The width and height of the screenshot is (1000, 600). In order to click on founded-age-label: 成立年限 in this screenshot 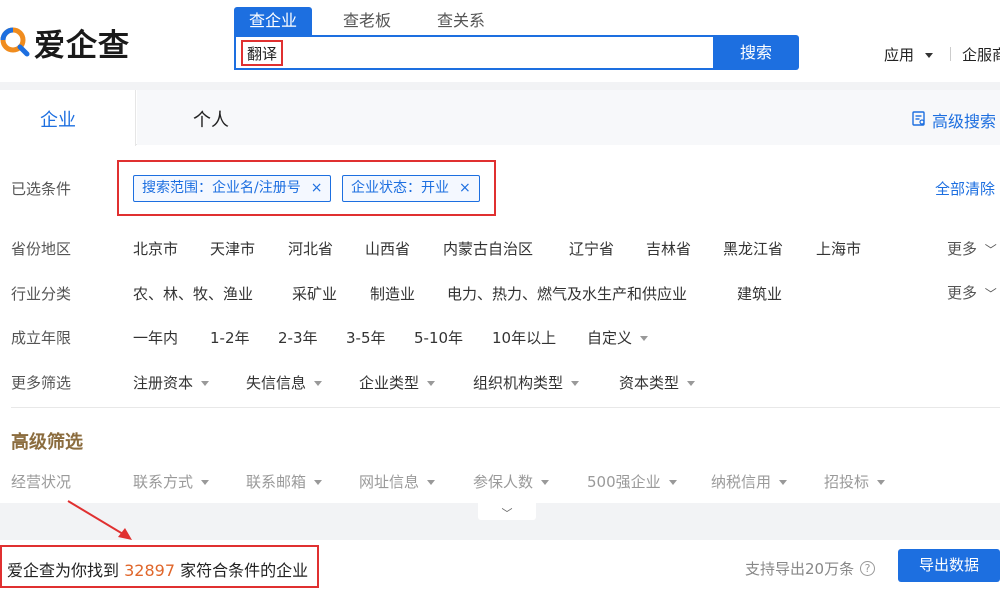, I will do `click(41, 338)`.